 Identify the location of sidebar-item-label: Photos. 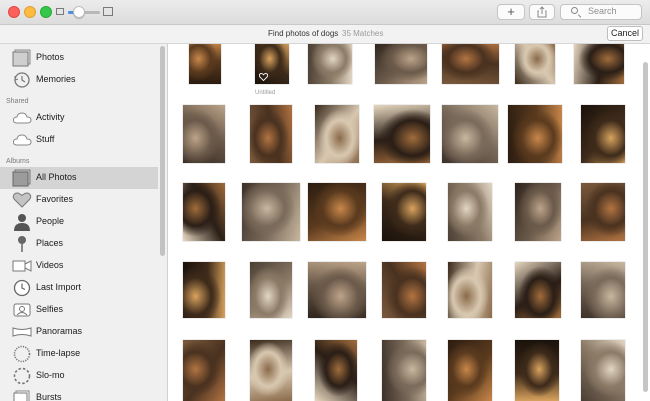
(50, 57).